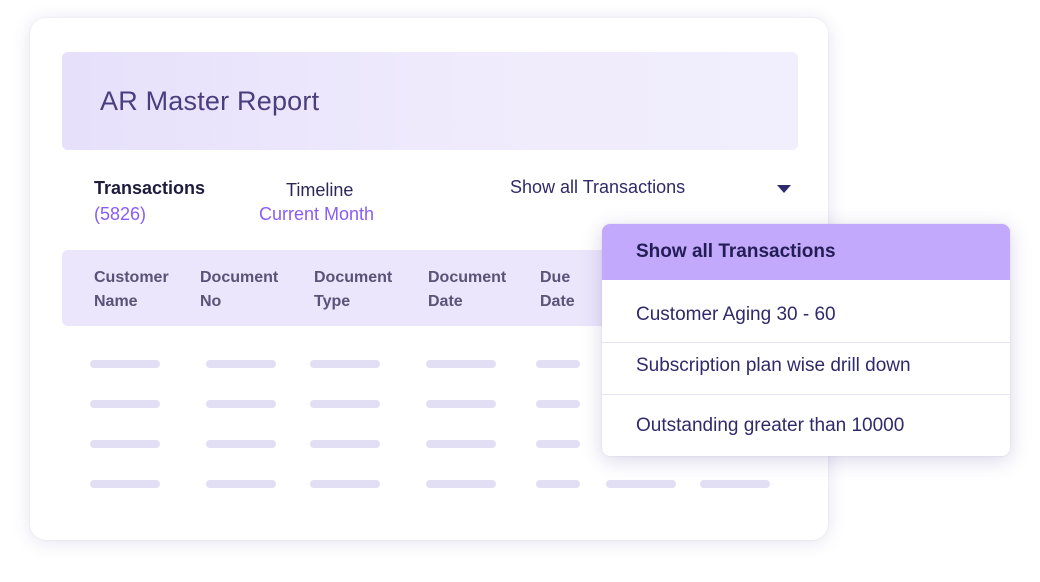 Image resolution: width=1040 pixels, height=582 pixels. I want to click on filter-option-subscription-plan: Subscription plan wise drill down, so click(806, 368).